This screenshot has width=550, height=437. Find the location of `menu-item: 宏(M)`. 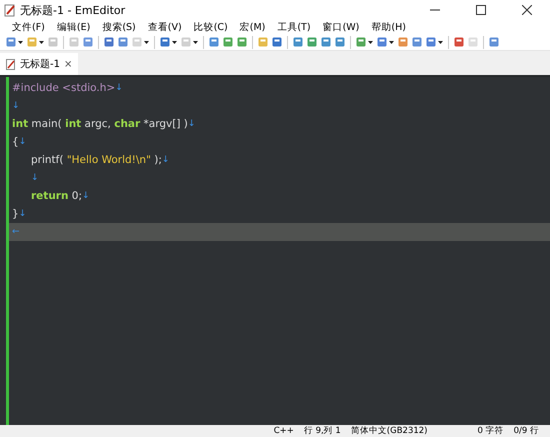

menu-item: 宏(M) is located at coordinates (253, 27).